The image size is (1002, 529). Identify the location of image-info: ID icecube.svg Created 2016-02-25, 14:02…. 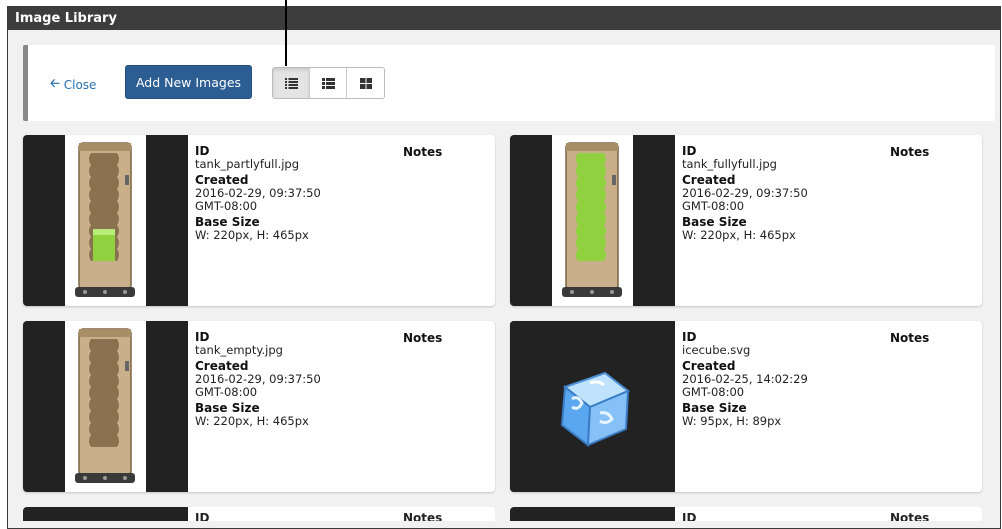
(782, 381).